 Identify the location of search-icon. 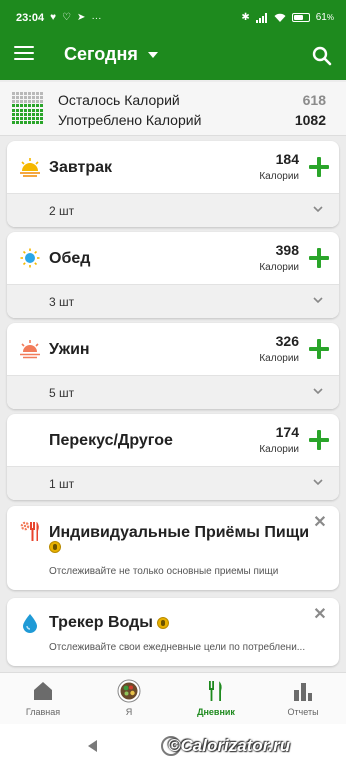
(322, 56).